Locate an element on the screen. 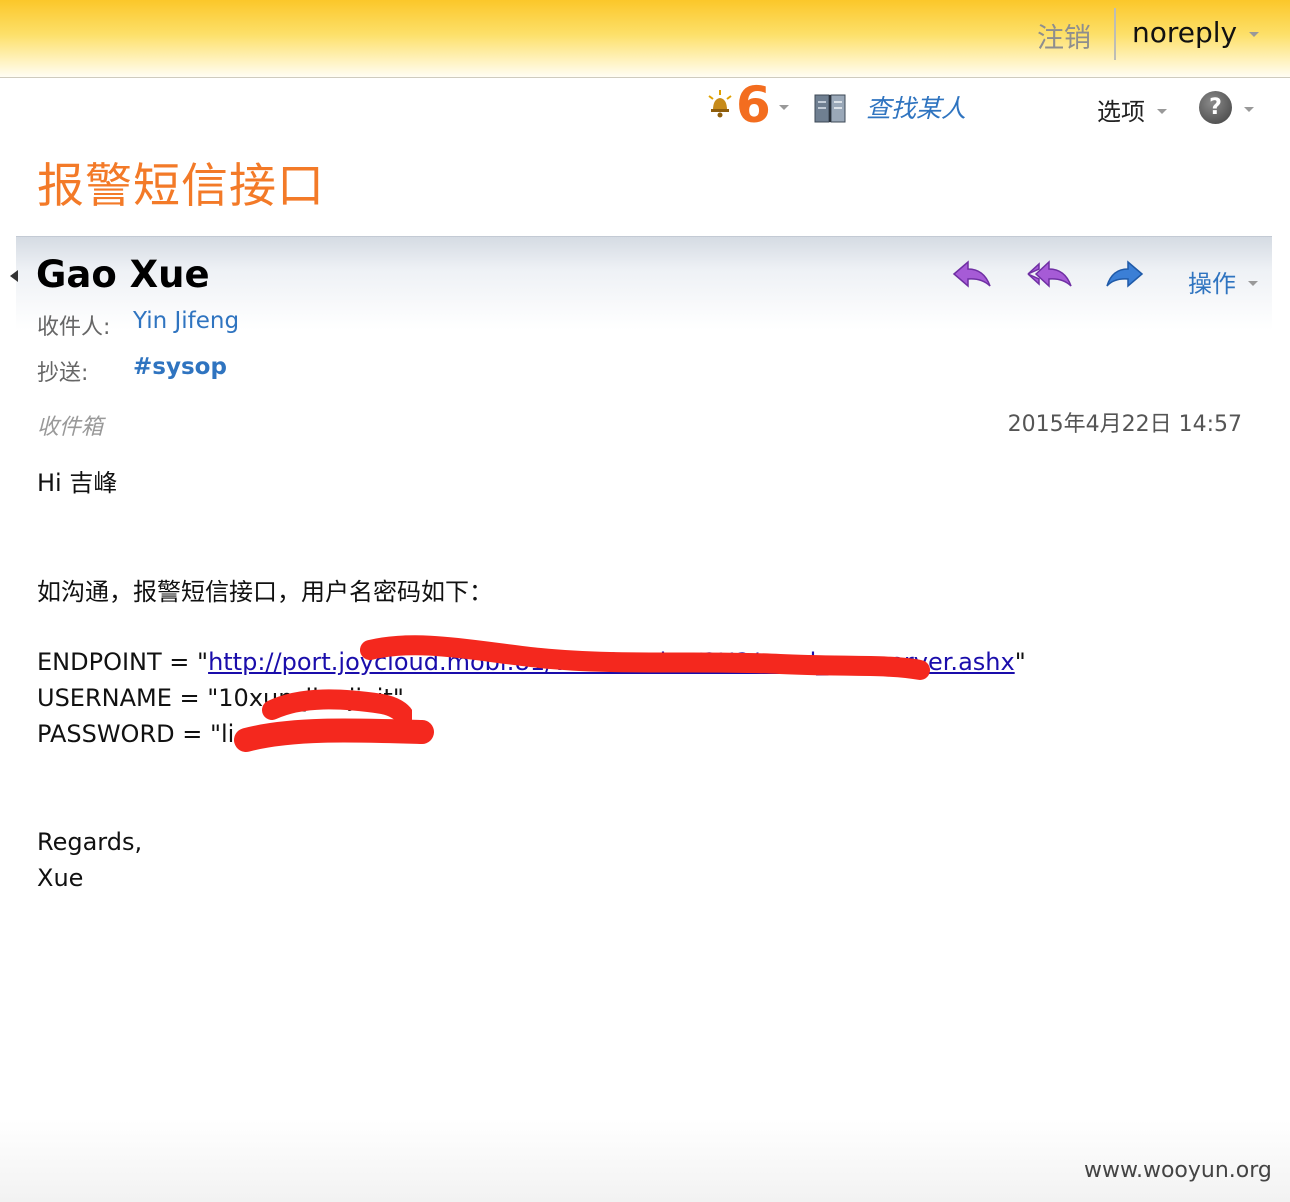  topbar-divider is located at coordinates (1115, 34).